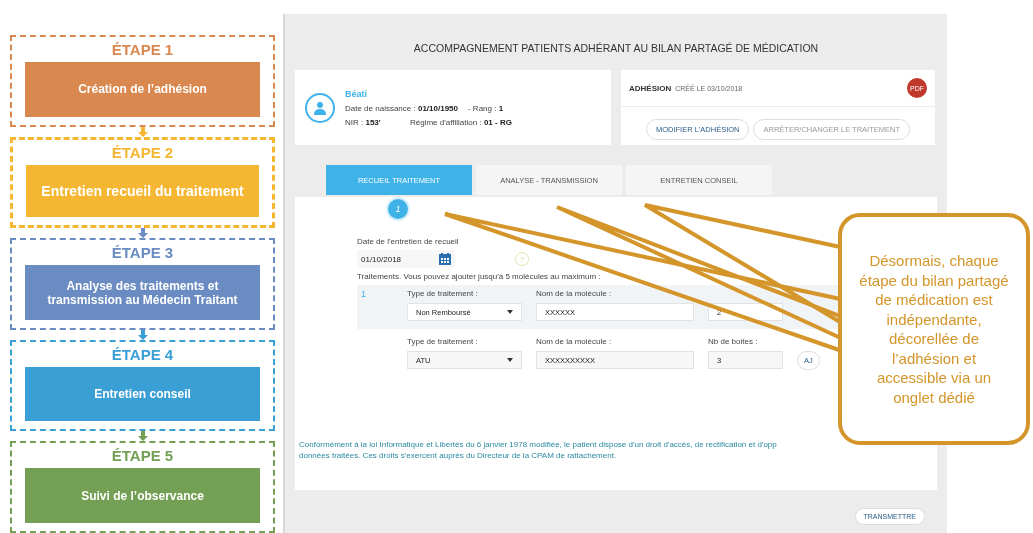 This screenshot has height=533, width=1033. I want to click on patient-name: Béati, so click(356, 93).